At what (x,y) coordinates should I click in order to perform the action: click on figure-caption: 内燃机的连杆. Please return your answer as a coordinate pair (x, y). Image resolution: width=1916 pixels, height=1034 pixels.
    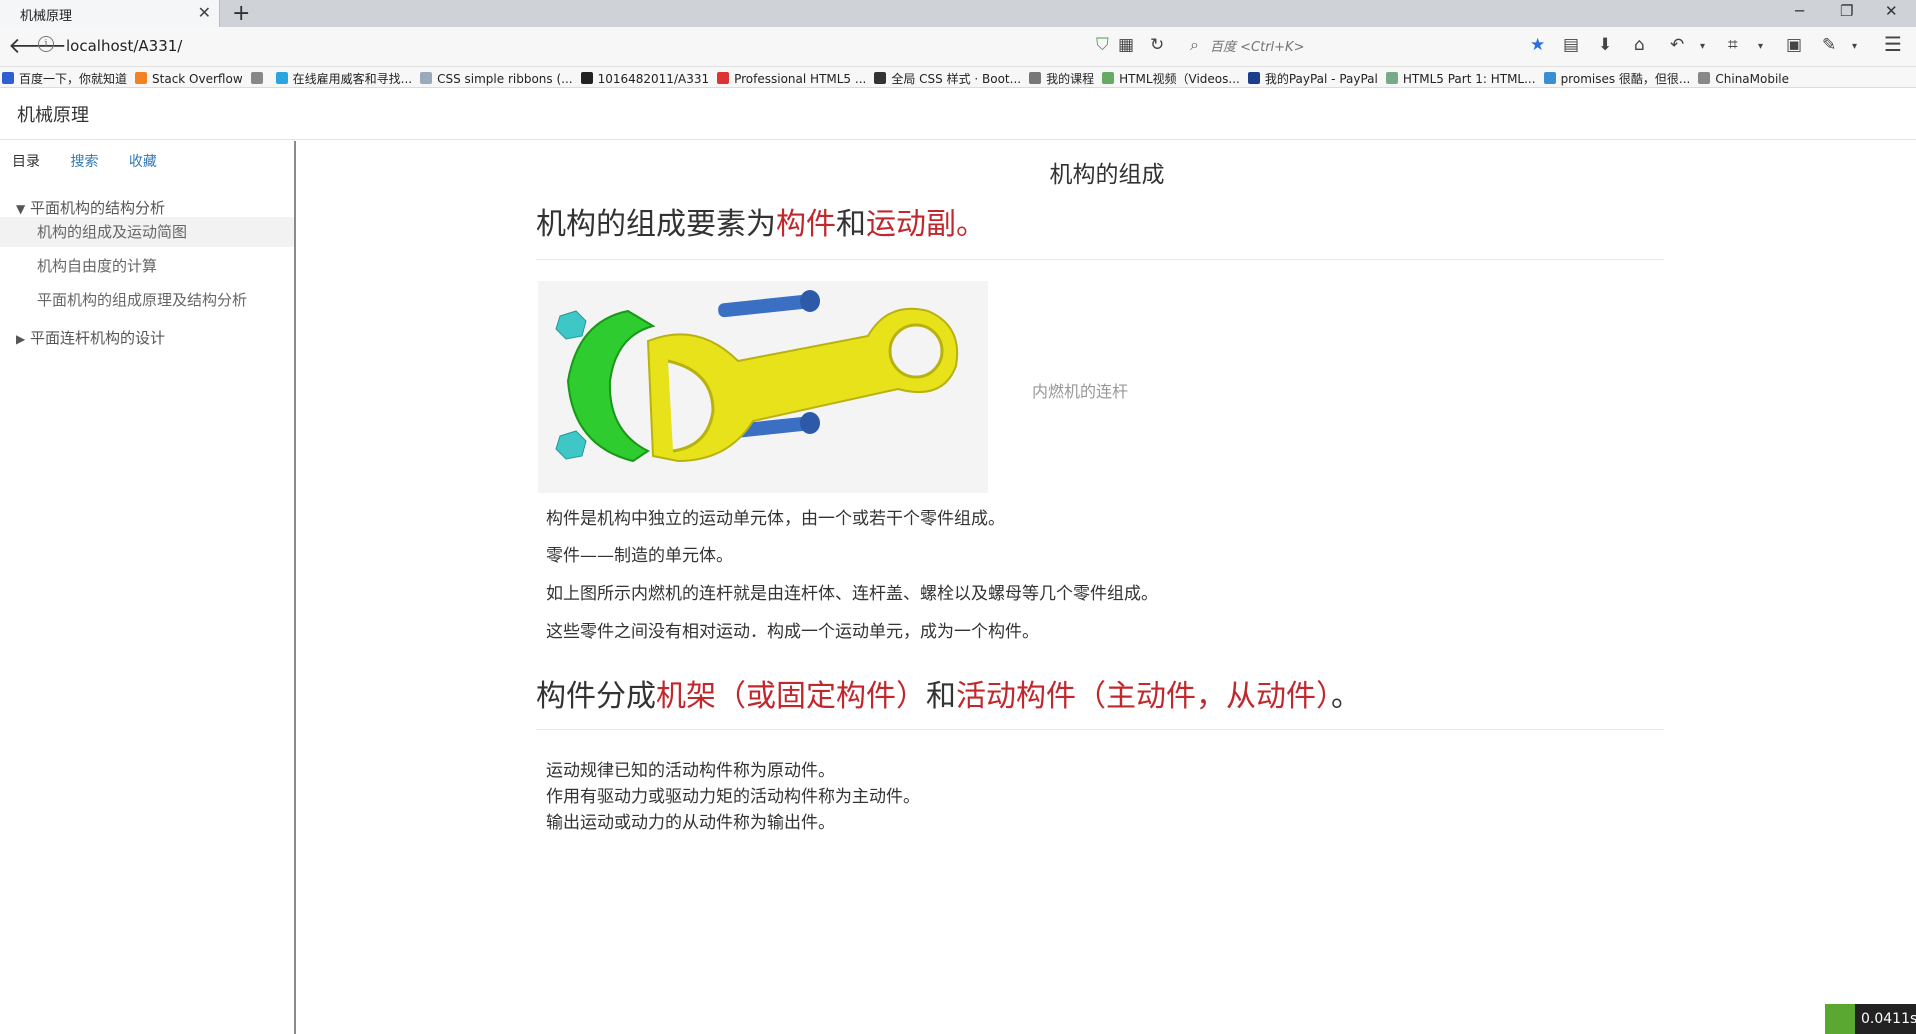
    Looking at the image, I should click on (1080, 391).